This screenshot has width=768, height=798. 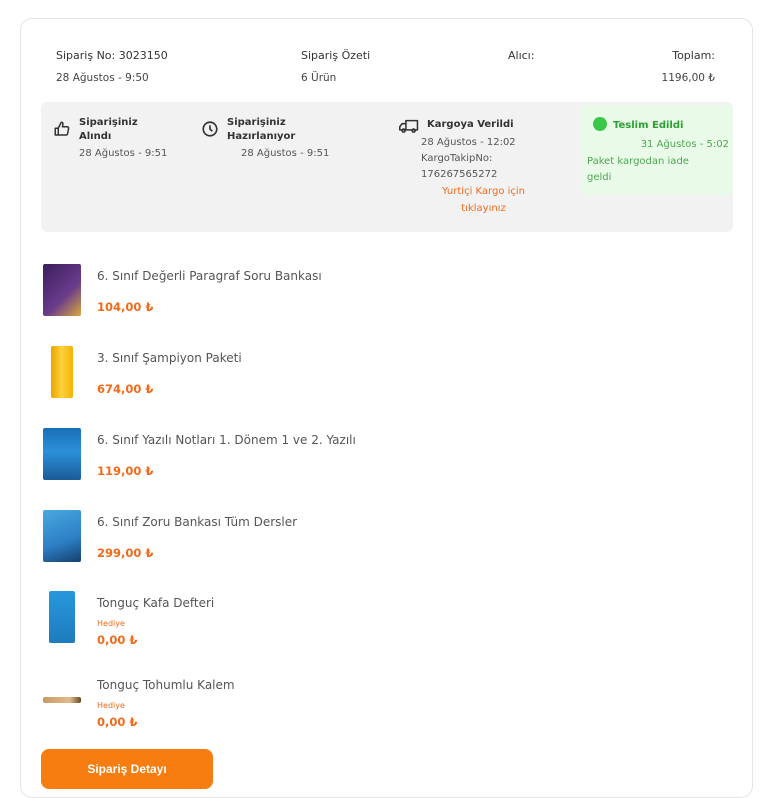 What do you see at coordinates (470, 124) in the screenshot?
I see `step-title: Kargoya Verildi` at bounding box center [470, 124].